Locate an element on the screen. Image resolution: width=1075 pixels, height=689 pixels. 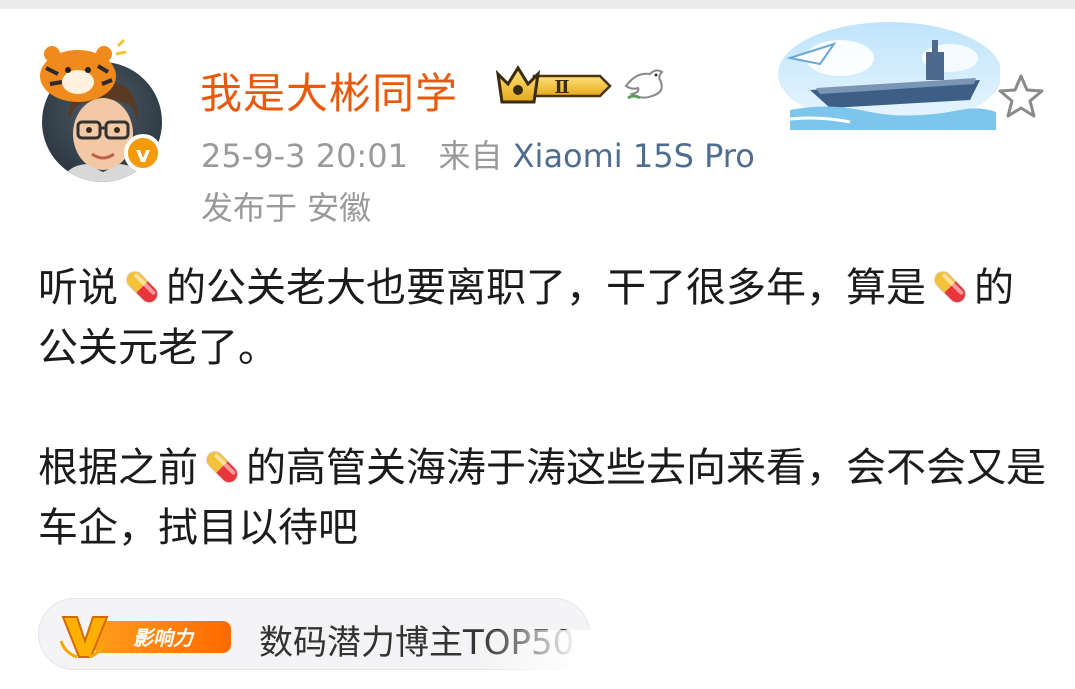
post-location: 发布于 安徽 is located at coordinates (286, 208).